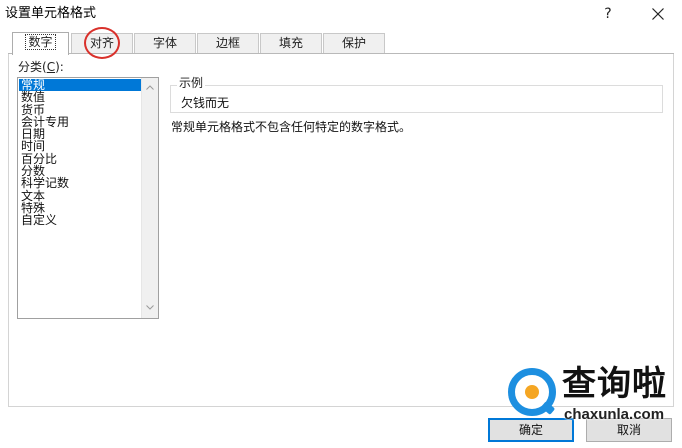 Image resolution: width=682 pixels, height=448 pixels. I want to click on help-button: ?, so click(608, 14).